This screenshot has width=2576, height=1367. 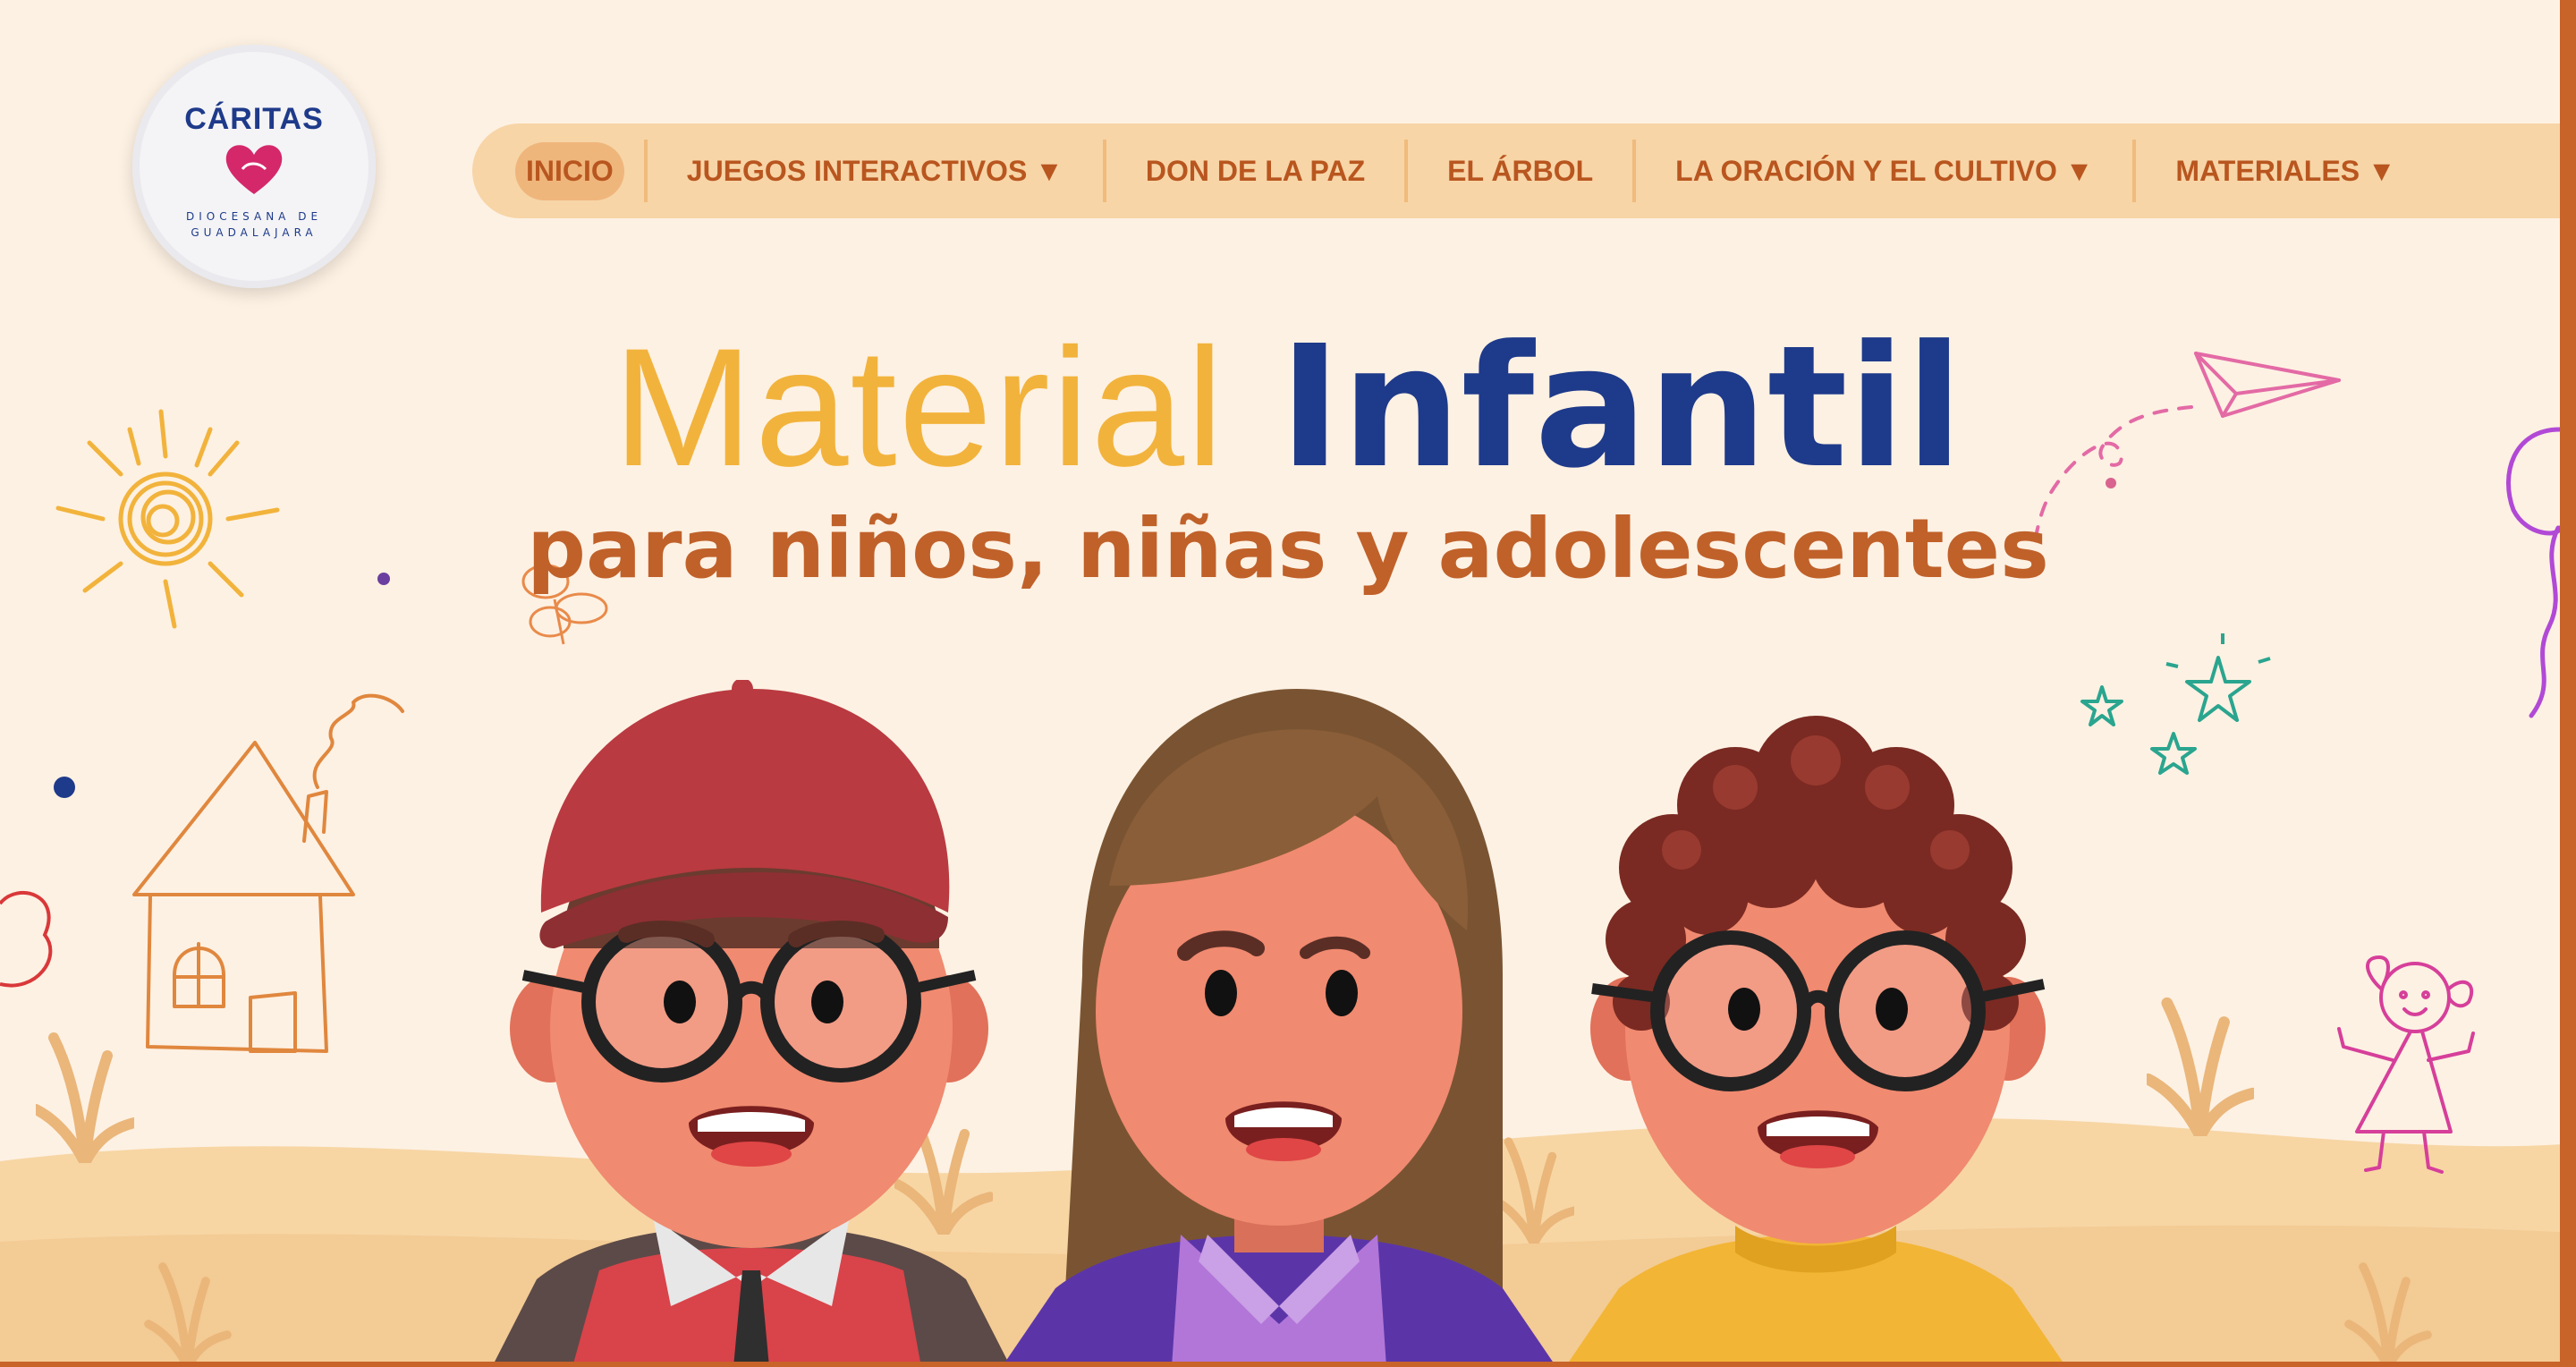 I want to click on nav-item-materiales: MATERIALES ▼, so click(x=2285, y=171).